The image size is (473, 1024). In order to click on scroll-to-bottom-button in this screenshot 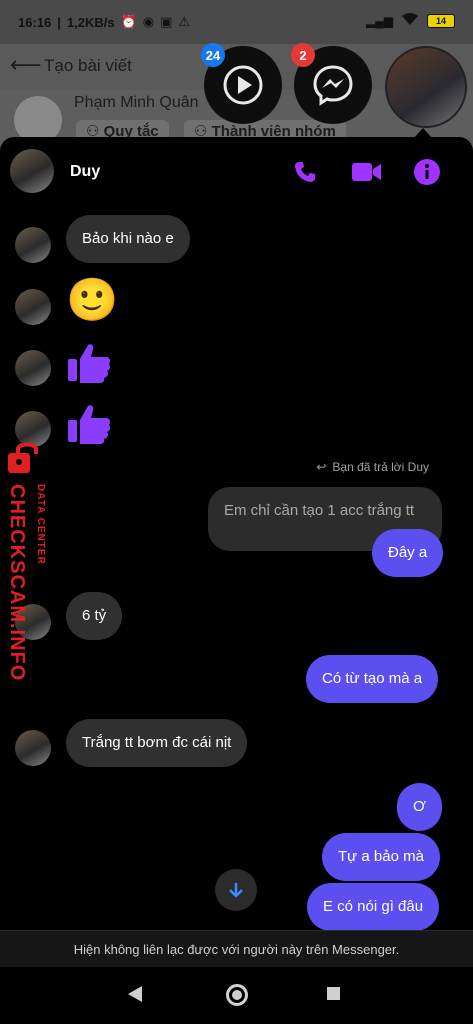, I will do `click(236, 890)`.